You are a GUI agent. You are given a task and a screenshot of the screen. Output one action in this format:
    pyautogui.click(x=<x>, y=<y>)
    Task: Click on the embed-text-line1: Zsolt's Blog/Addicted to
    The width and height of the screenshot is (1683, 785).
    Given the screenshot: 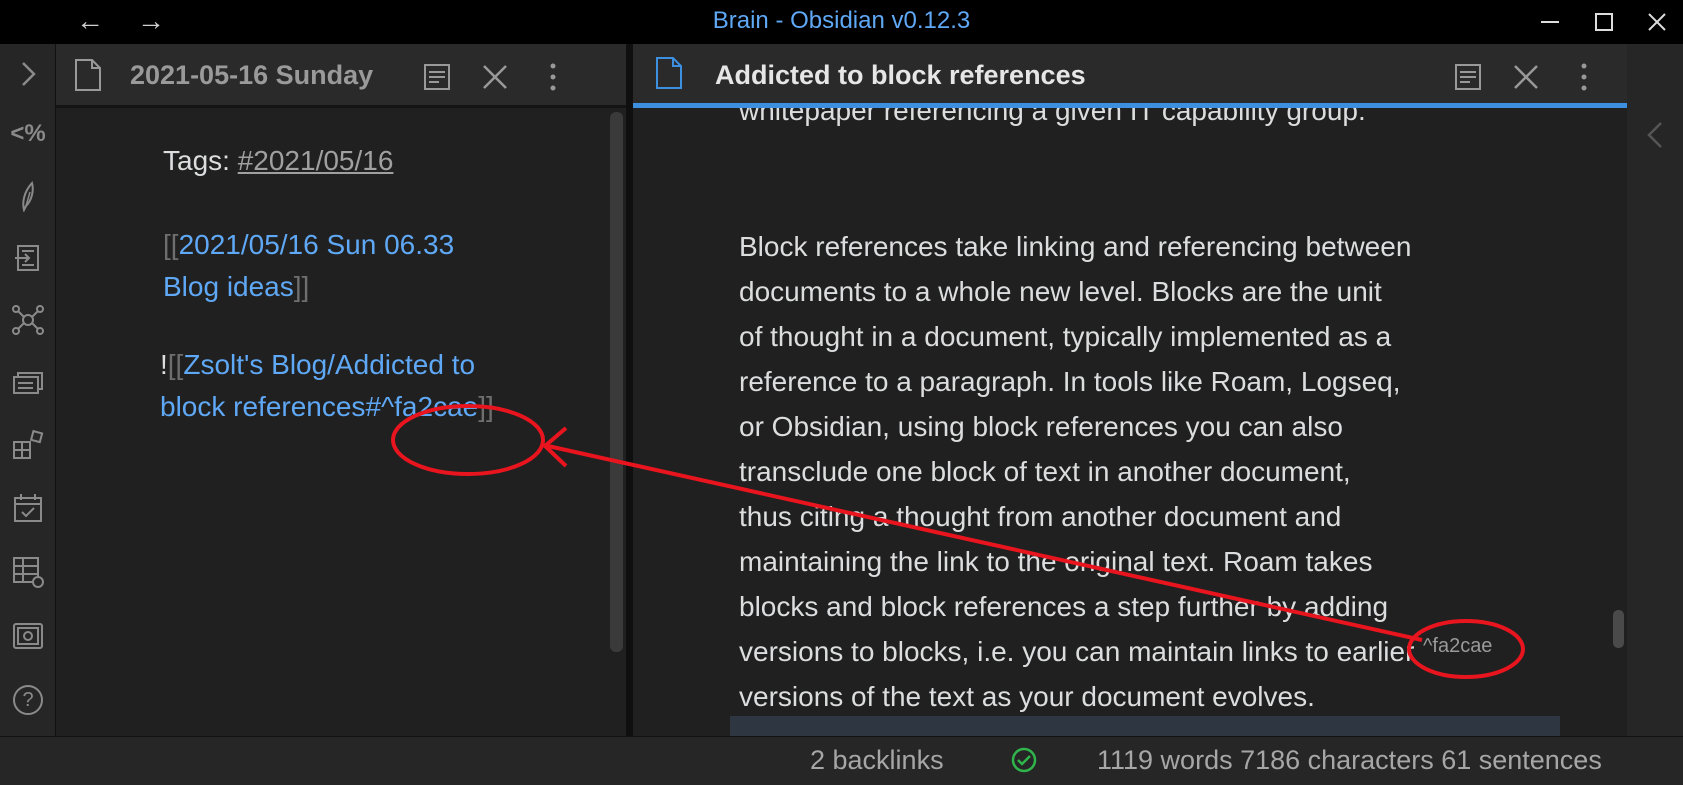 What is the action you would take?
    pyautogui.click(x=329, y=364)
    